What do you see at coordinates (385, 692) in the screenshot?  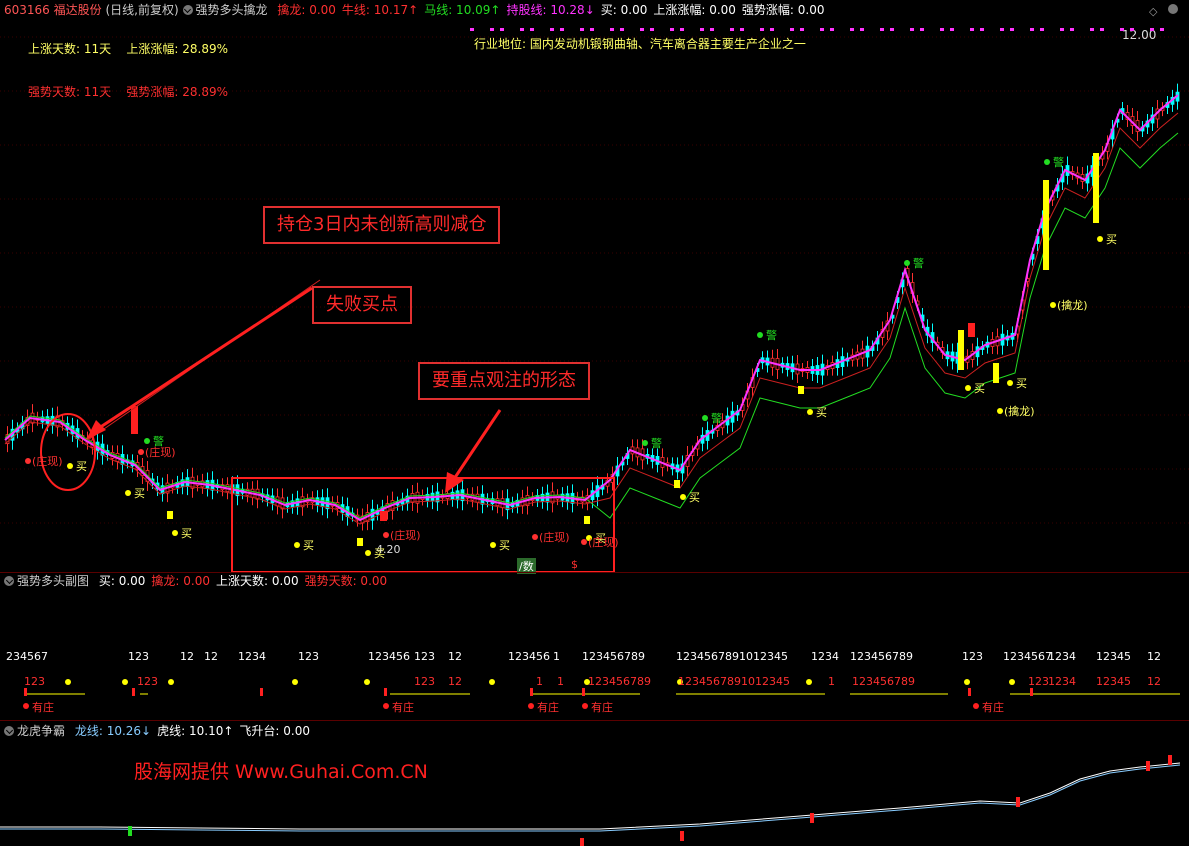 I see `sub1-red-mark` at bounding box center [385, 692].